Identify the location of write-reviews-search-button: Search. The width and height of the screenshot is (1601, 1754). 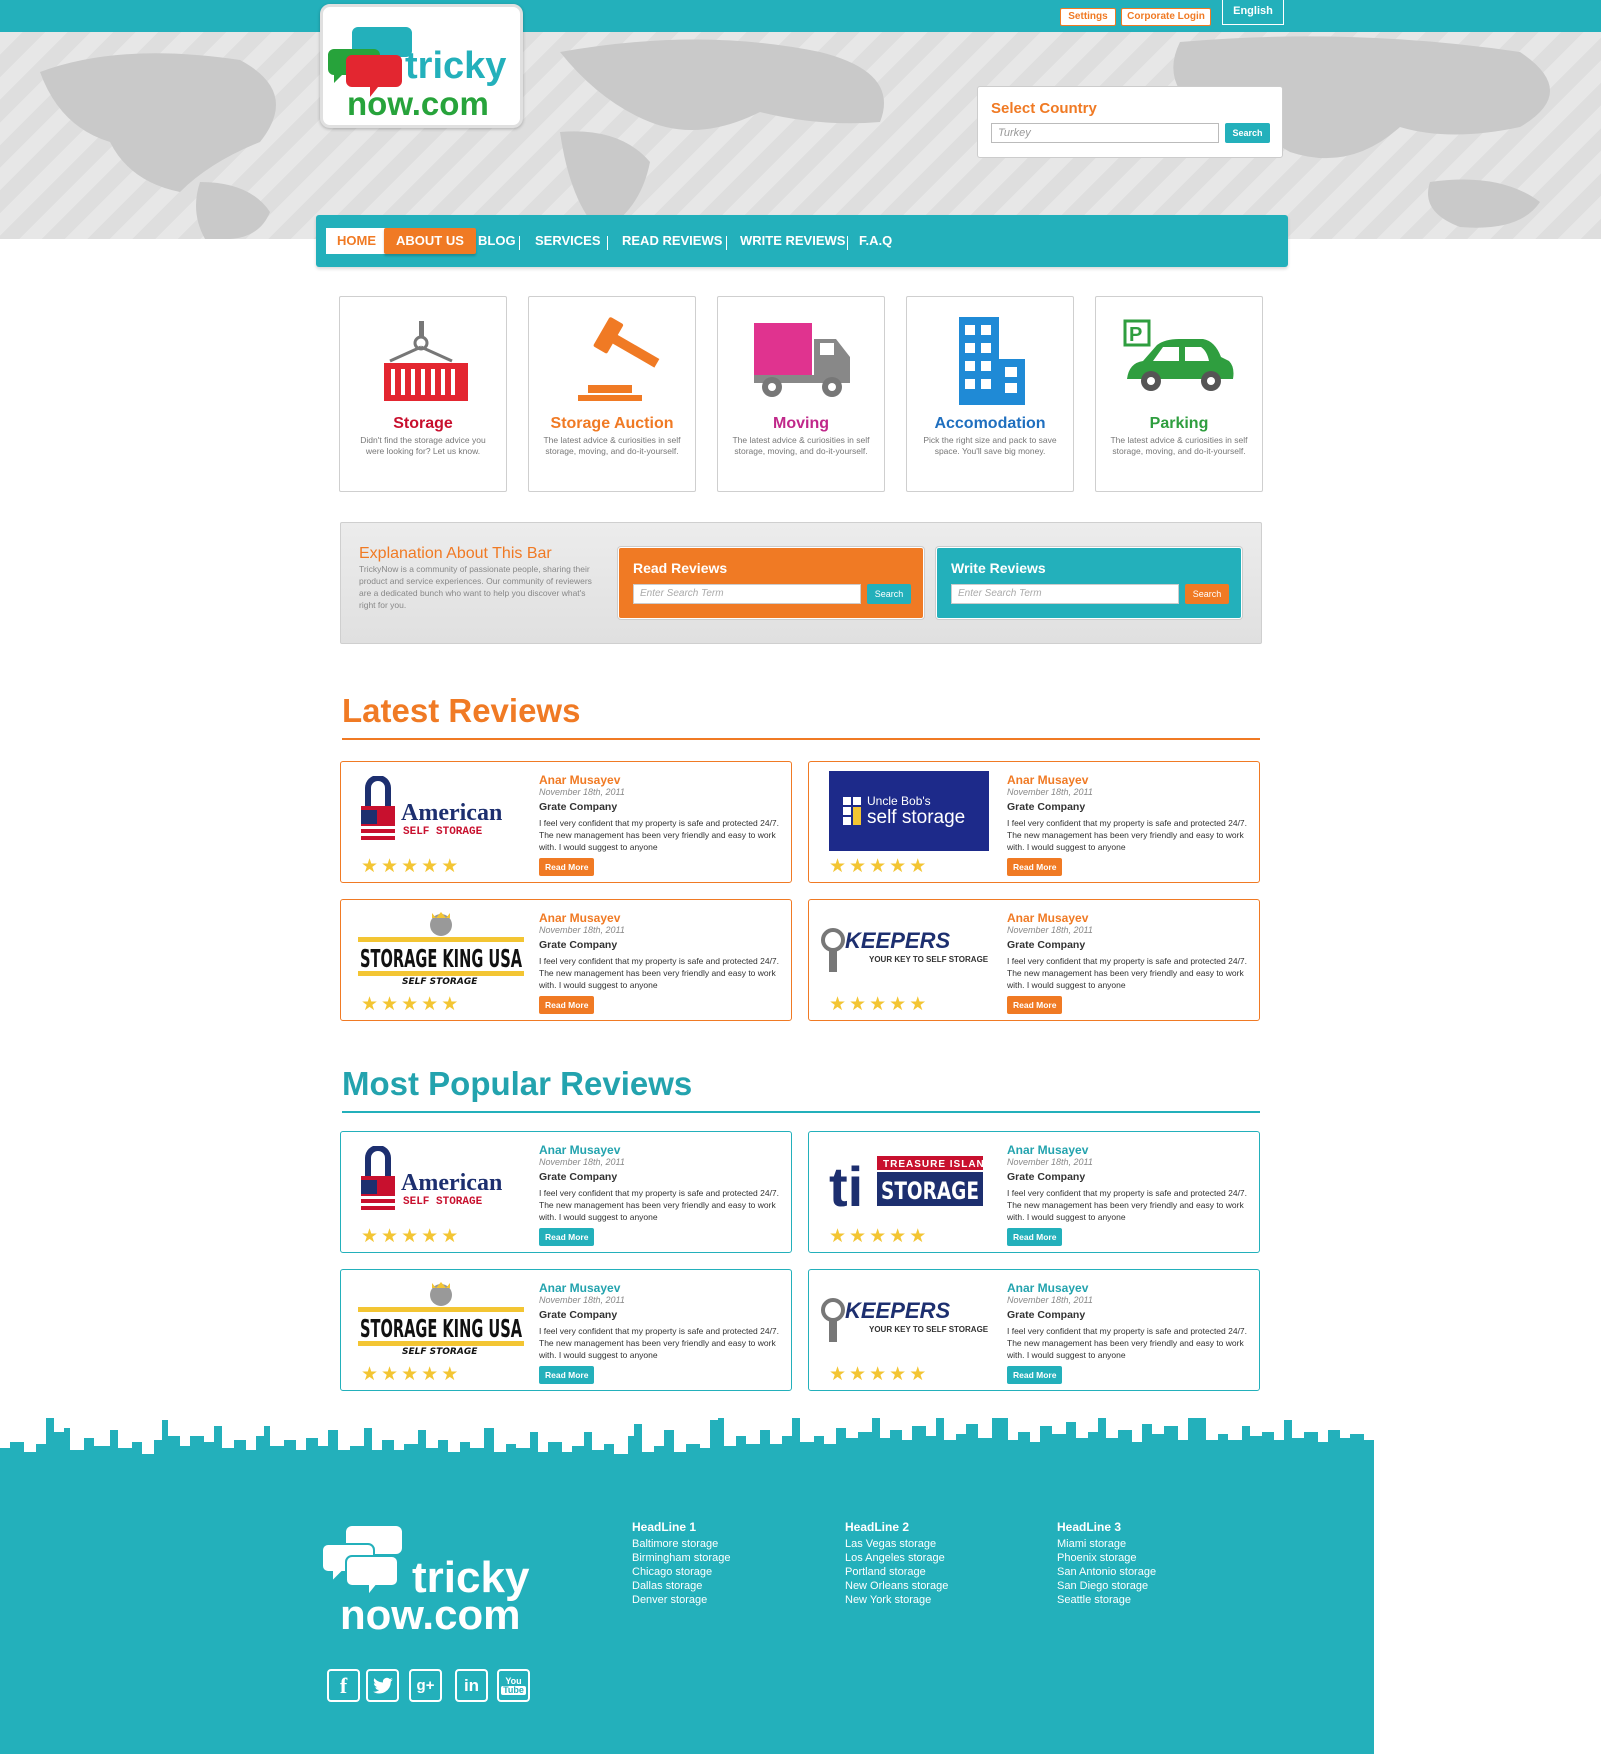
(1207, 594).